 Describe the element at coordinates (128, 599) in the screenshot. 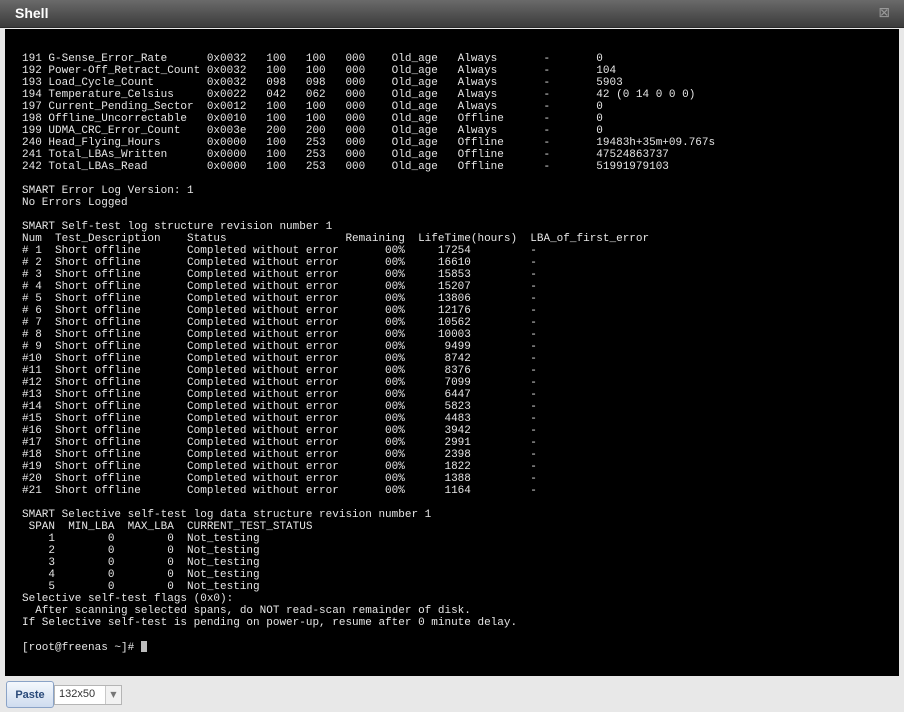

I see `terminal-line: Selective self-test flags (0x0):` at that location.